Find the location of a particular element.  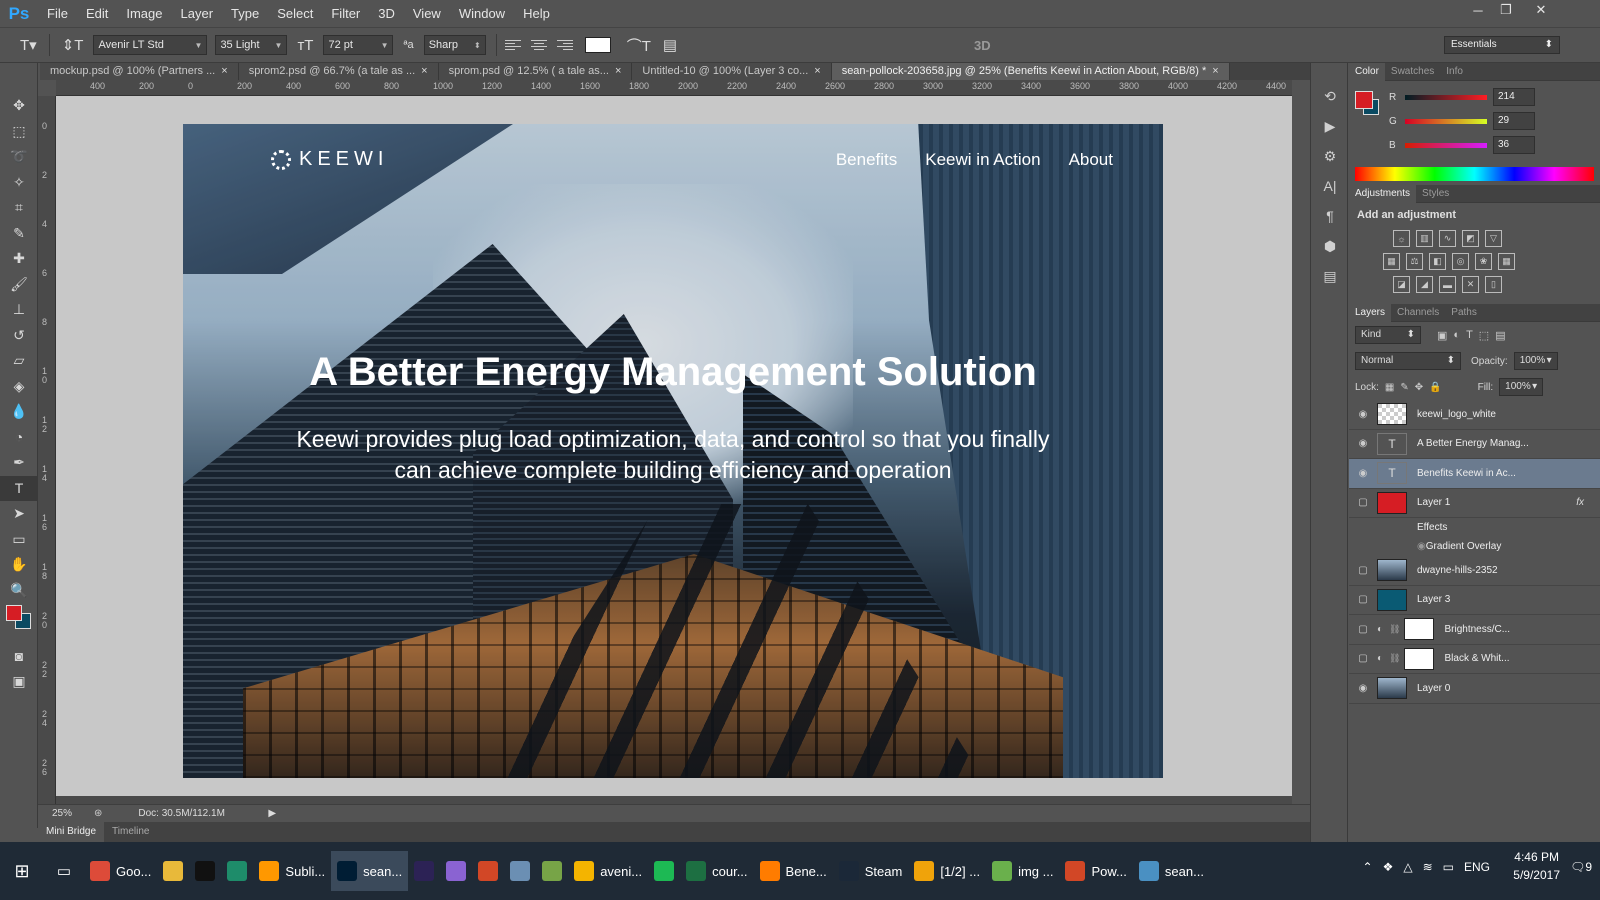

document-tab: sprom.psd @ 12.5% ( a tale as... × is located at coordinates (535, 71).